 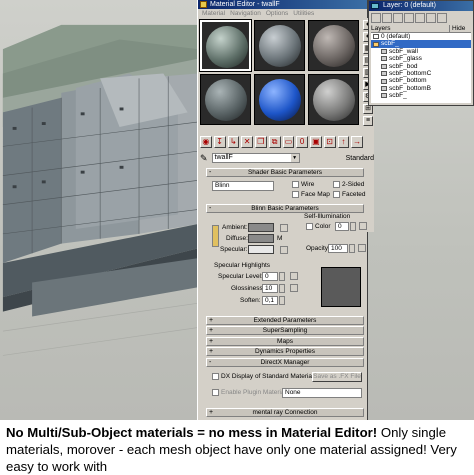 I want to click on hide-all-icon, so click(x=431, y=18).